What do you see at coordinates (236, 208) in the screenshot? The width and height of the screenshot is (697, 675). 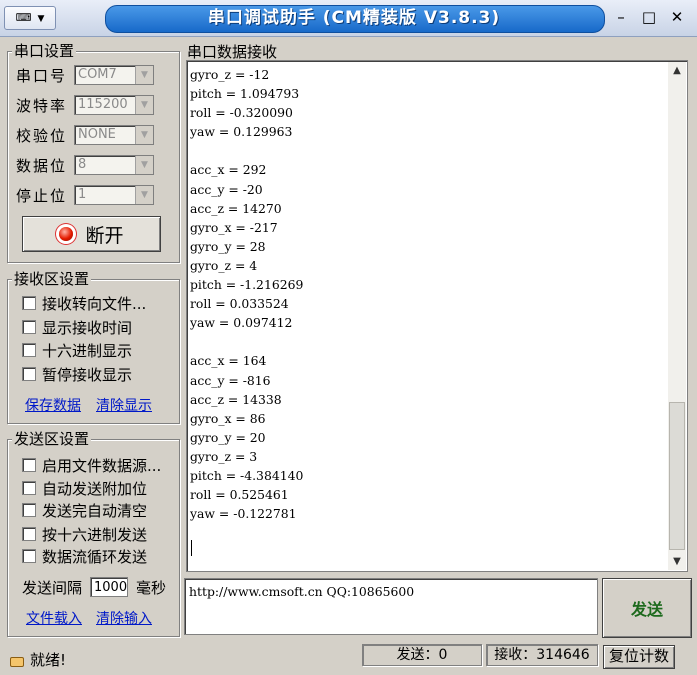 I see `receive-line: acc_z = 14270` at bounding box center [236, 208].